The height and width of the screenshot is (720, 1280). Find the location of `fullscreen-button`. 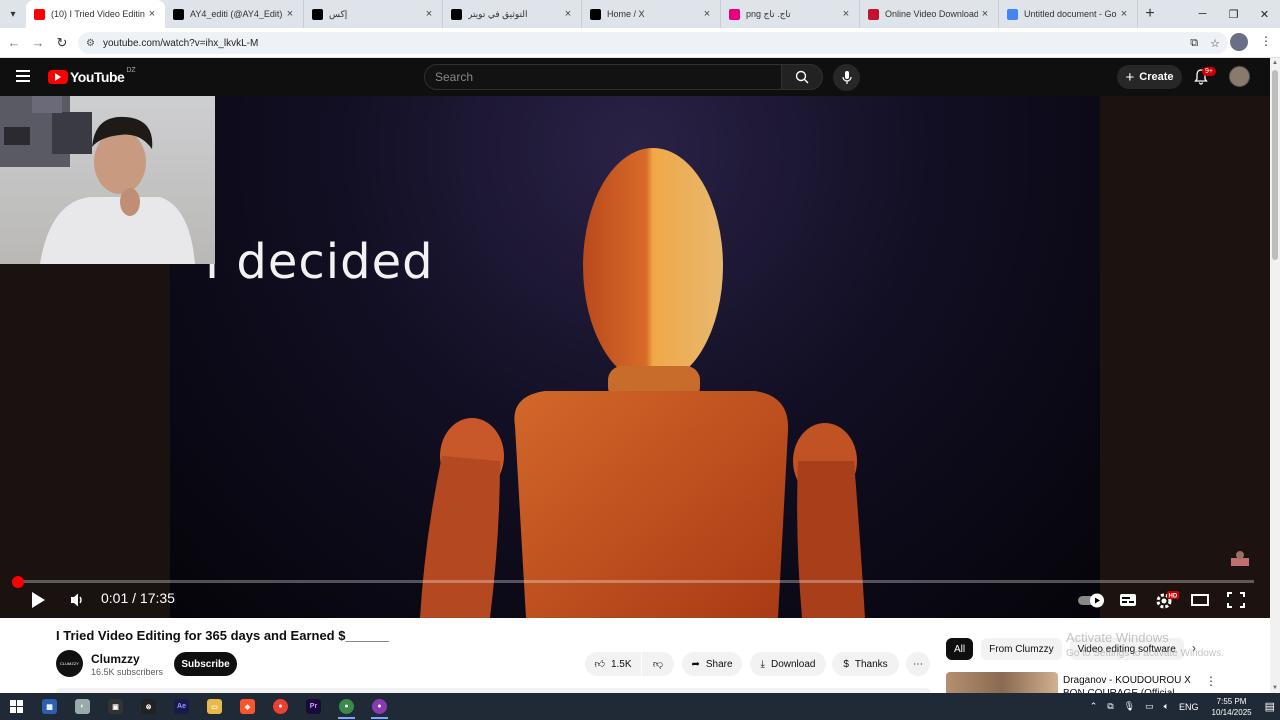

fullscreen-button is located at coordinates (1236, 600).